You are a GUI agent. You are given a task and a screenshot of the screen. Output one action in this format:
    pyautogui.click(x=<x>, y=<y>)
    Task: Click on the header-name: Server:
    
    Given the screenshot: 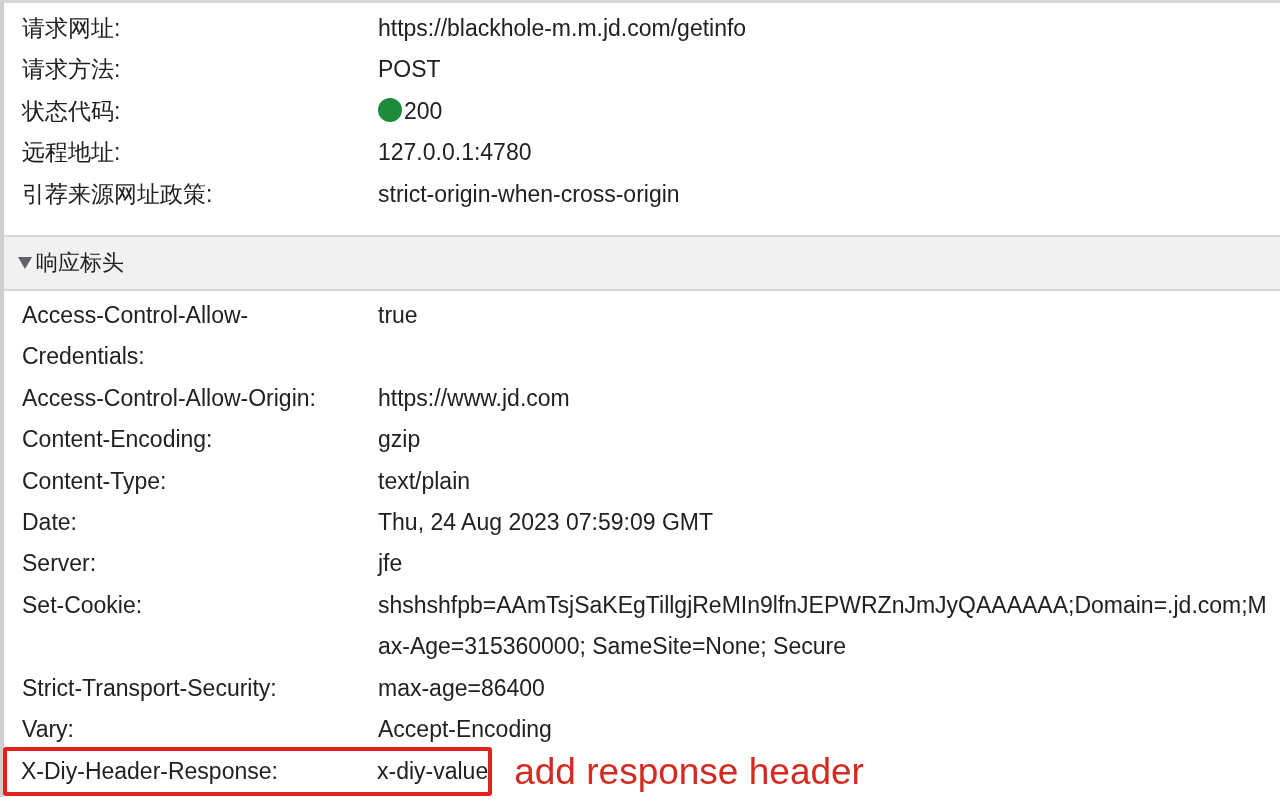 What is the action you would take?
    pyautogui.click(x=60, y=564)
    